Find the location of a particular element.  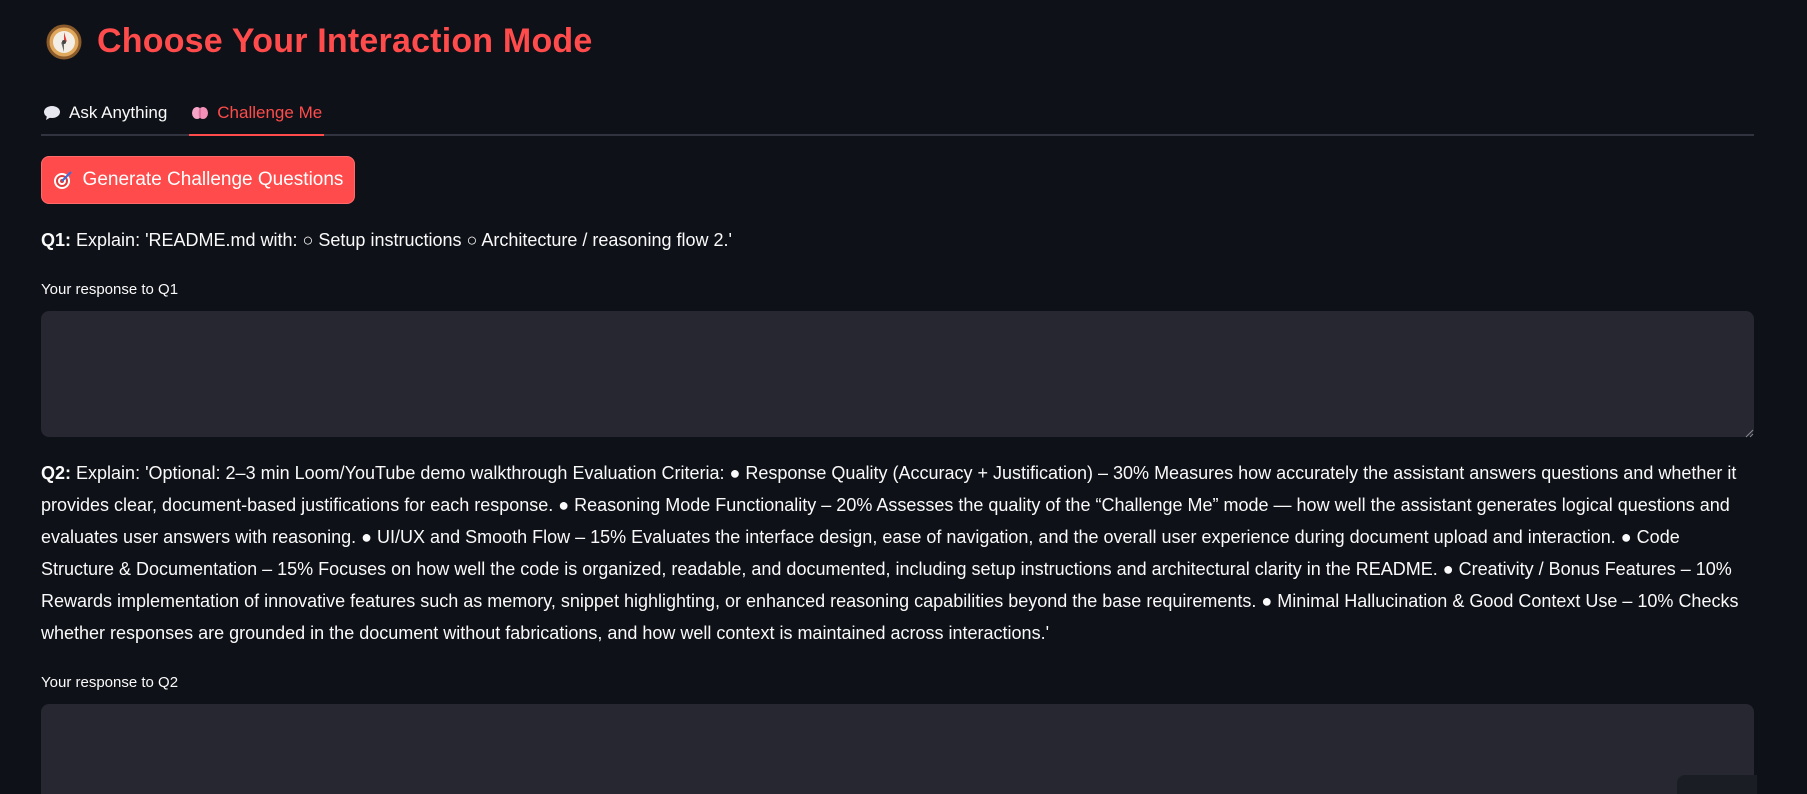

header: Choose Your Interaction Mode is located at coordinates (319, 41).